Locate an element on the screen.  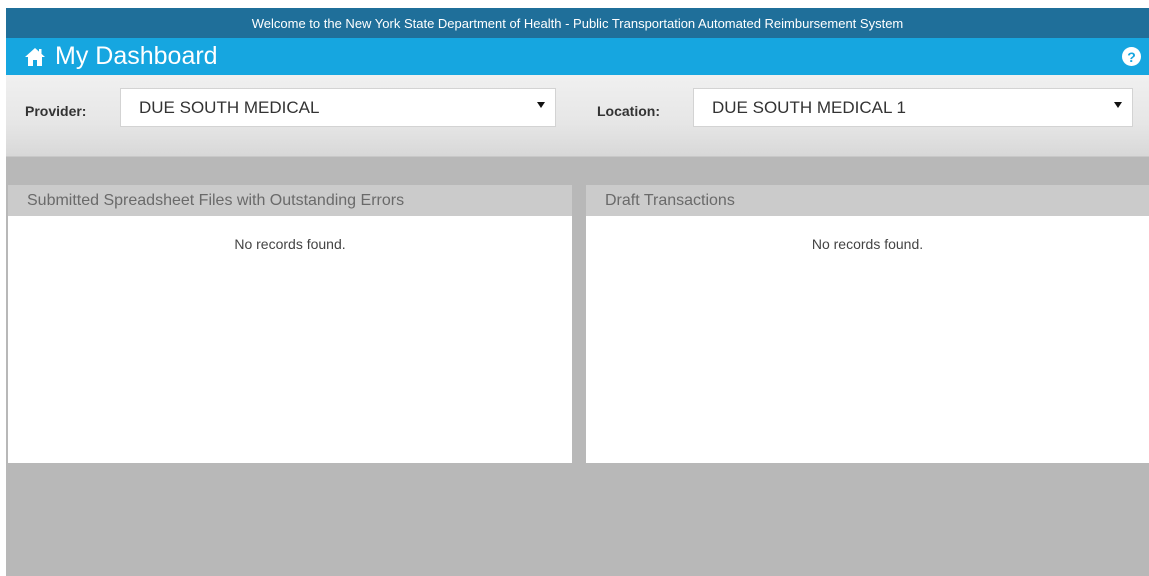
provider-label: Provider: is located at coordinates (56, 111).